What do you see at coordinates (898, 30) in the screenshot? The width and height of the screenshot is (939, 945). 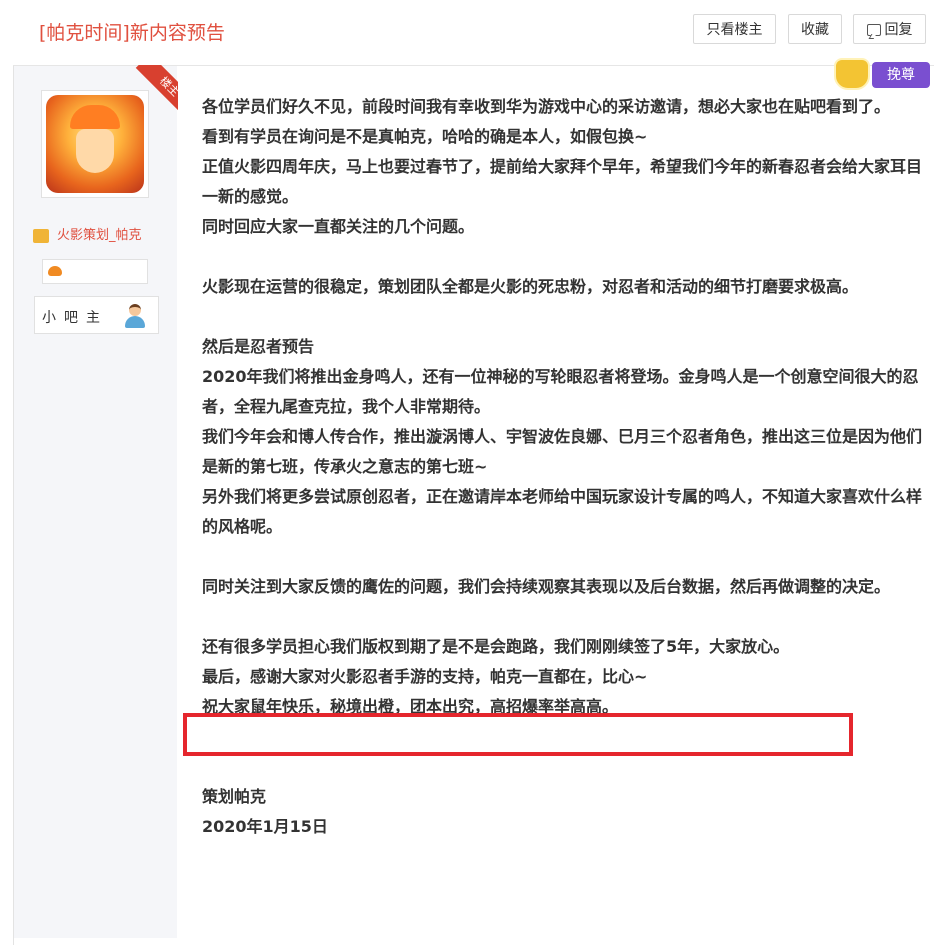 I see `reply-label: 回复` at bounding box center [898, 30].